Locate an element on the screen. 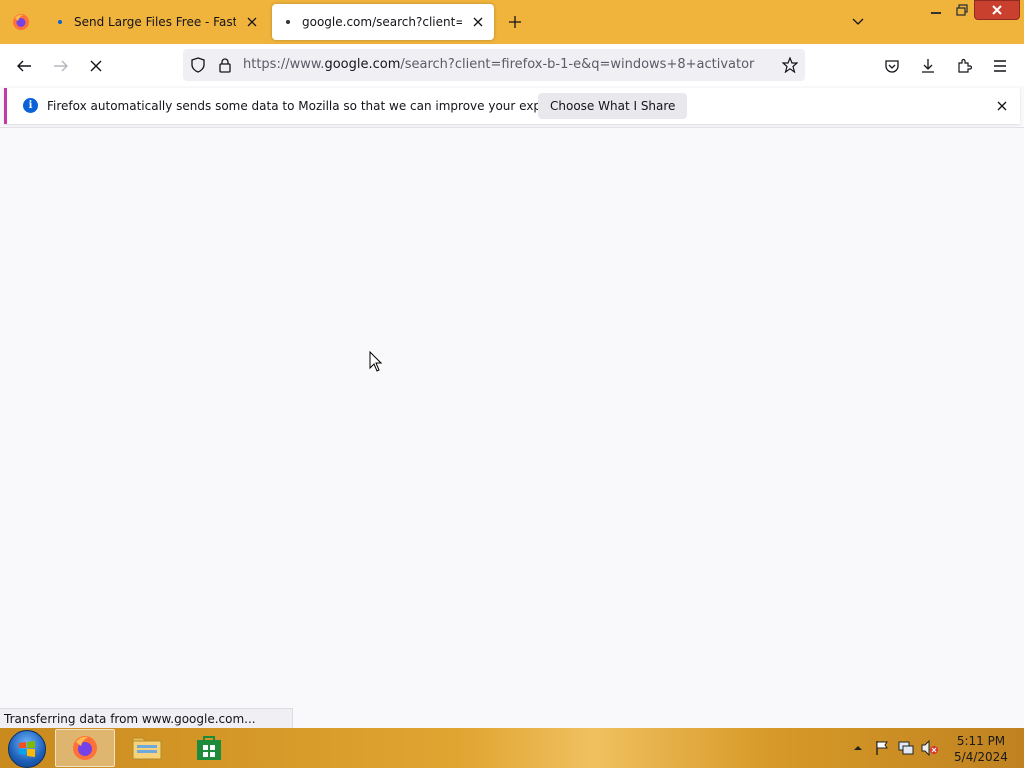 The width and height of the screenshot is (1024, 768). bookmark-star-icon is located at coordinates (790, 65).